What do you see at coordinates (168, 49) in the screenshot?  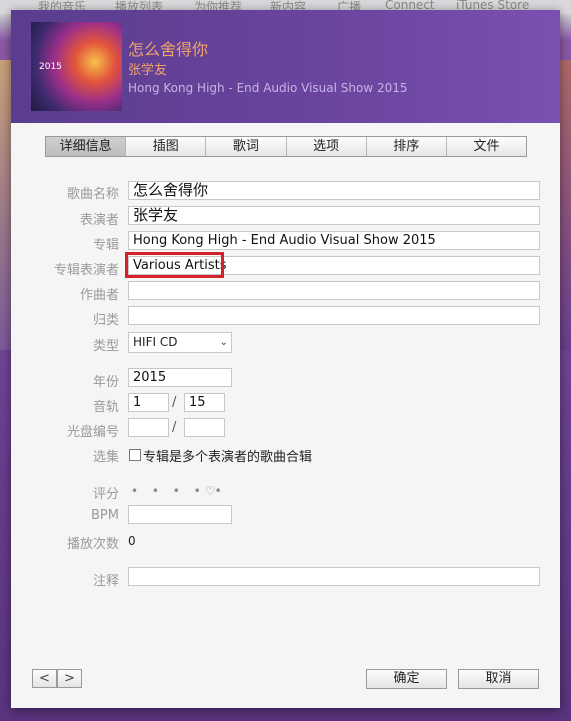 I see `header-song-title: 怎么舍得你` at bounding box center [168, 49].